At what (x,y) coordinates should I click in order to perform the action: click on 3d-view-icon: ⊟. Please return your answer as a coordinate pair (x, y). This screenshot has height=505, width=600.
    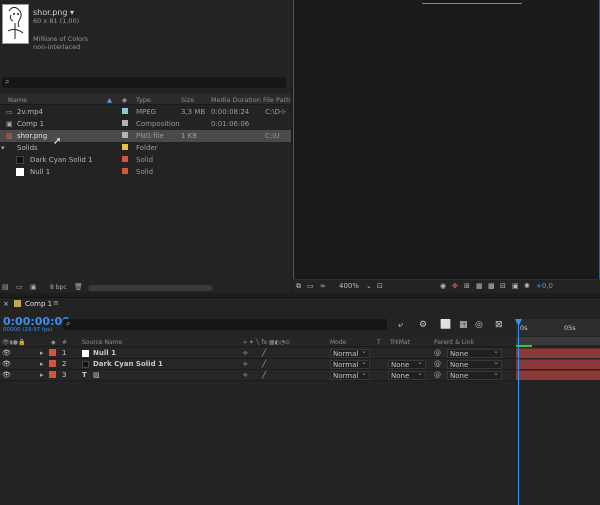
    Looking at the image, I should click on (503, 286).